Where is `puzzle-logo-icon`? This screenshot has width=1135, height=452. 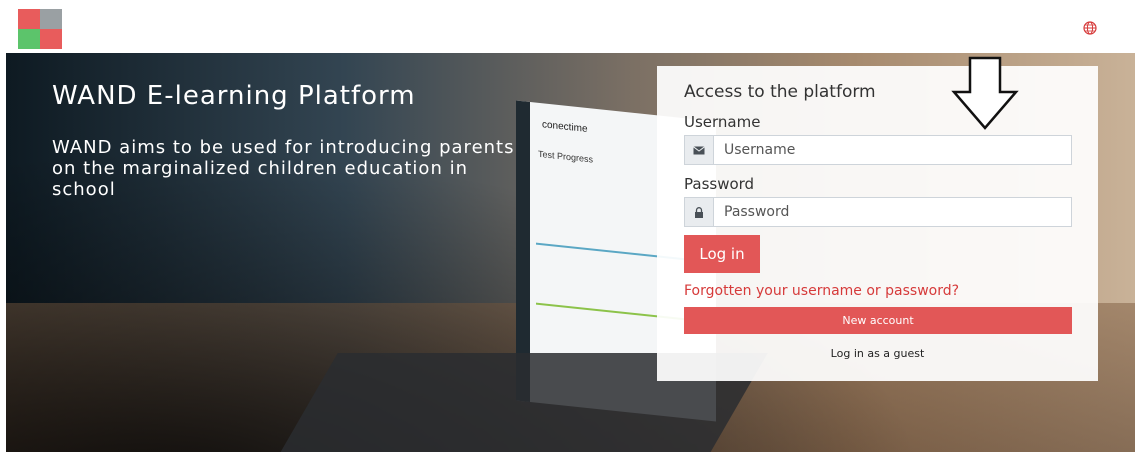 puzzle-logo-icon is located at coordinates (40, 29).